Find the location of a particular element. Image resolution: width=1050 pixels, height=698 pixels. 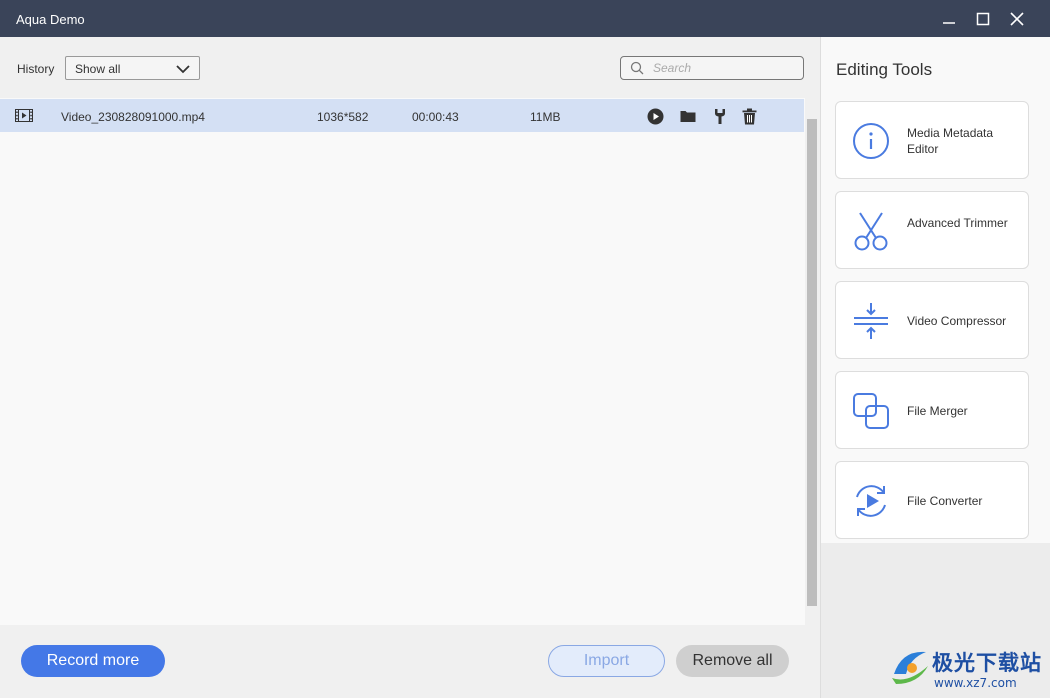

record-more-button: Record more is located at coordinates (93, 661).